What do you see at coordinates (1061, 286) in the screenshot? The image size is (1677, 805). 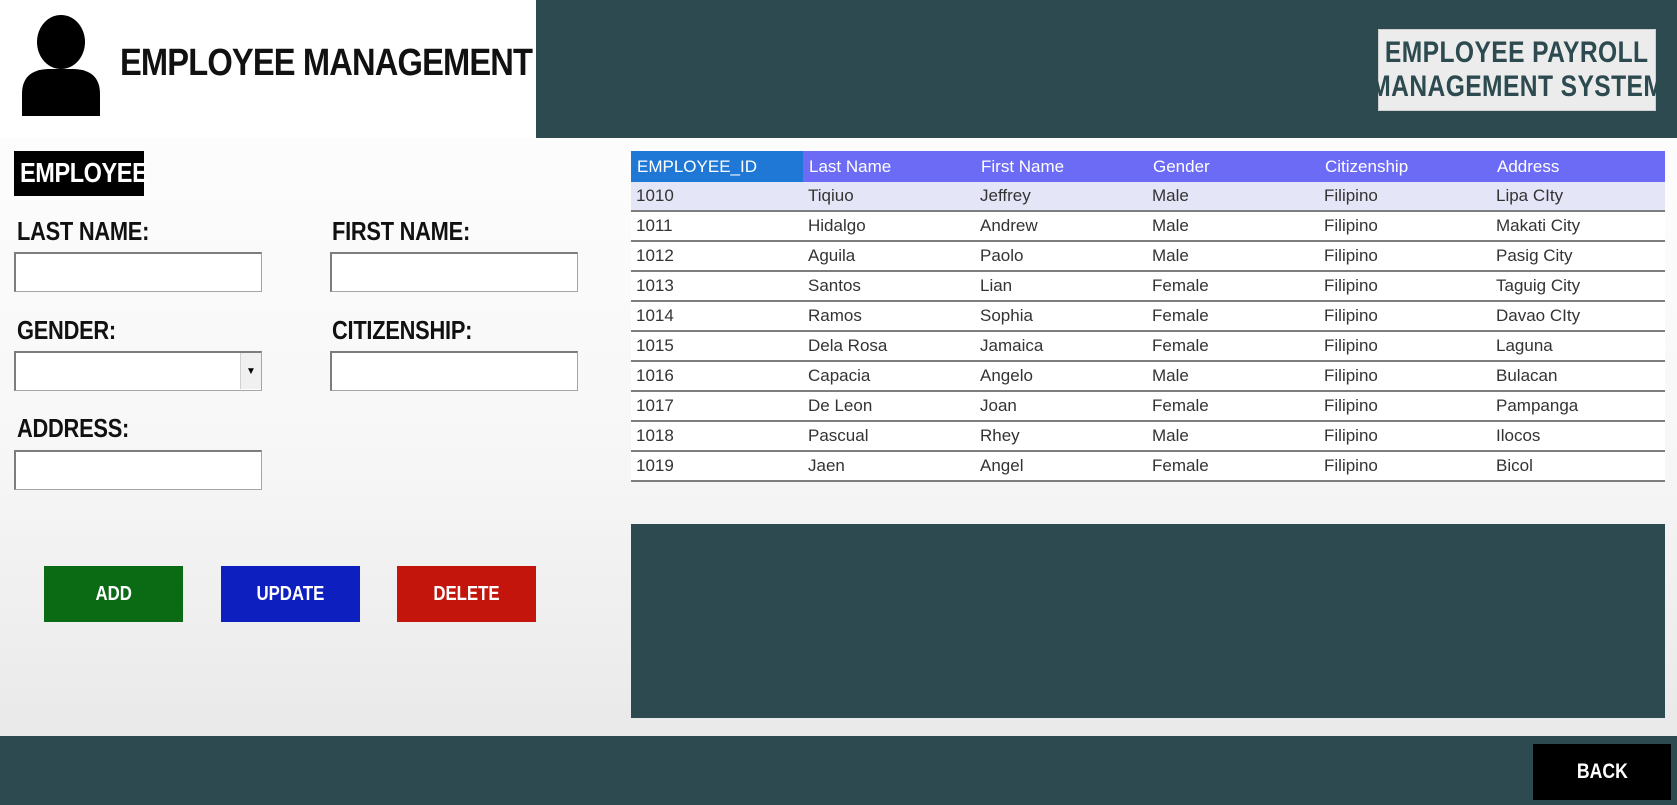 I see `table-cell: Lian` at bounding box center [1061, 286].